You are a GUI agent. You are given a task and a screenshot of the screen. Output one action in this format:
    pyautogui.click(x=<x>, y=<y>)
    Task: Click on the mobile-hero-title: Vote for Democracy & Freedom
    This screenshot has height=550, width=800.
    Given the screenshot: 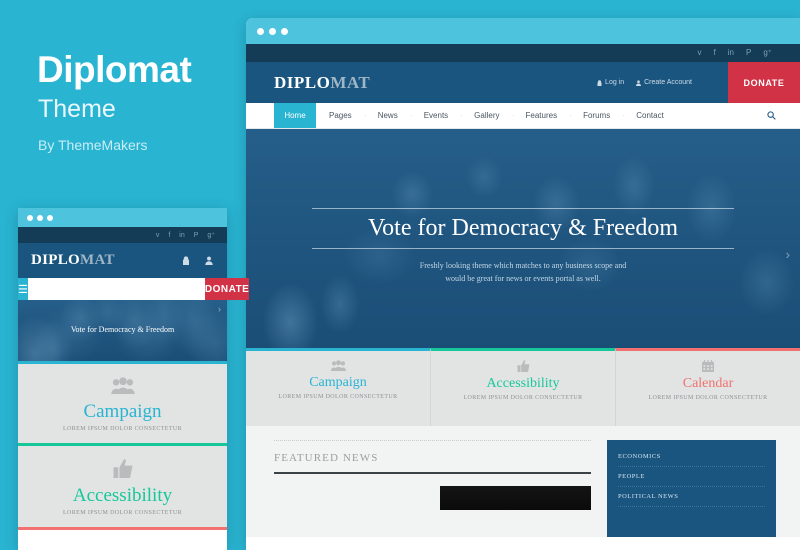 What is the action you would take?
    pyautogui.click(x=122, y=329)
    